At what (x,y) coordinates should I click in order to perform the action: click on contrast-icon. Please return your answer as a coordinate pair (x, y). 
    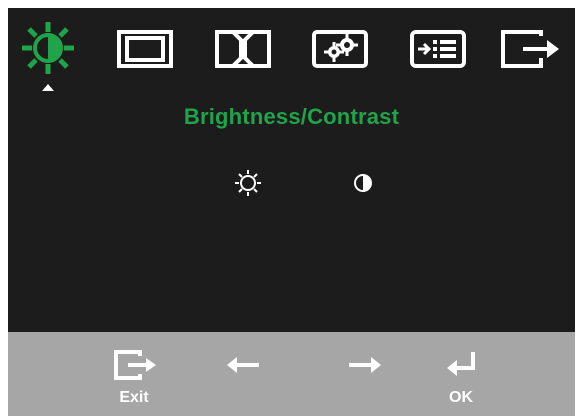
    Looking at the image, I should click on (363, 183).